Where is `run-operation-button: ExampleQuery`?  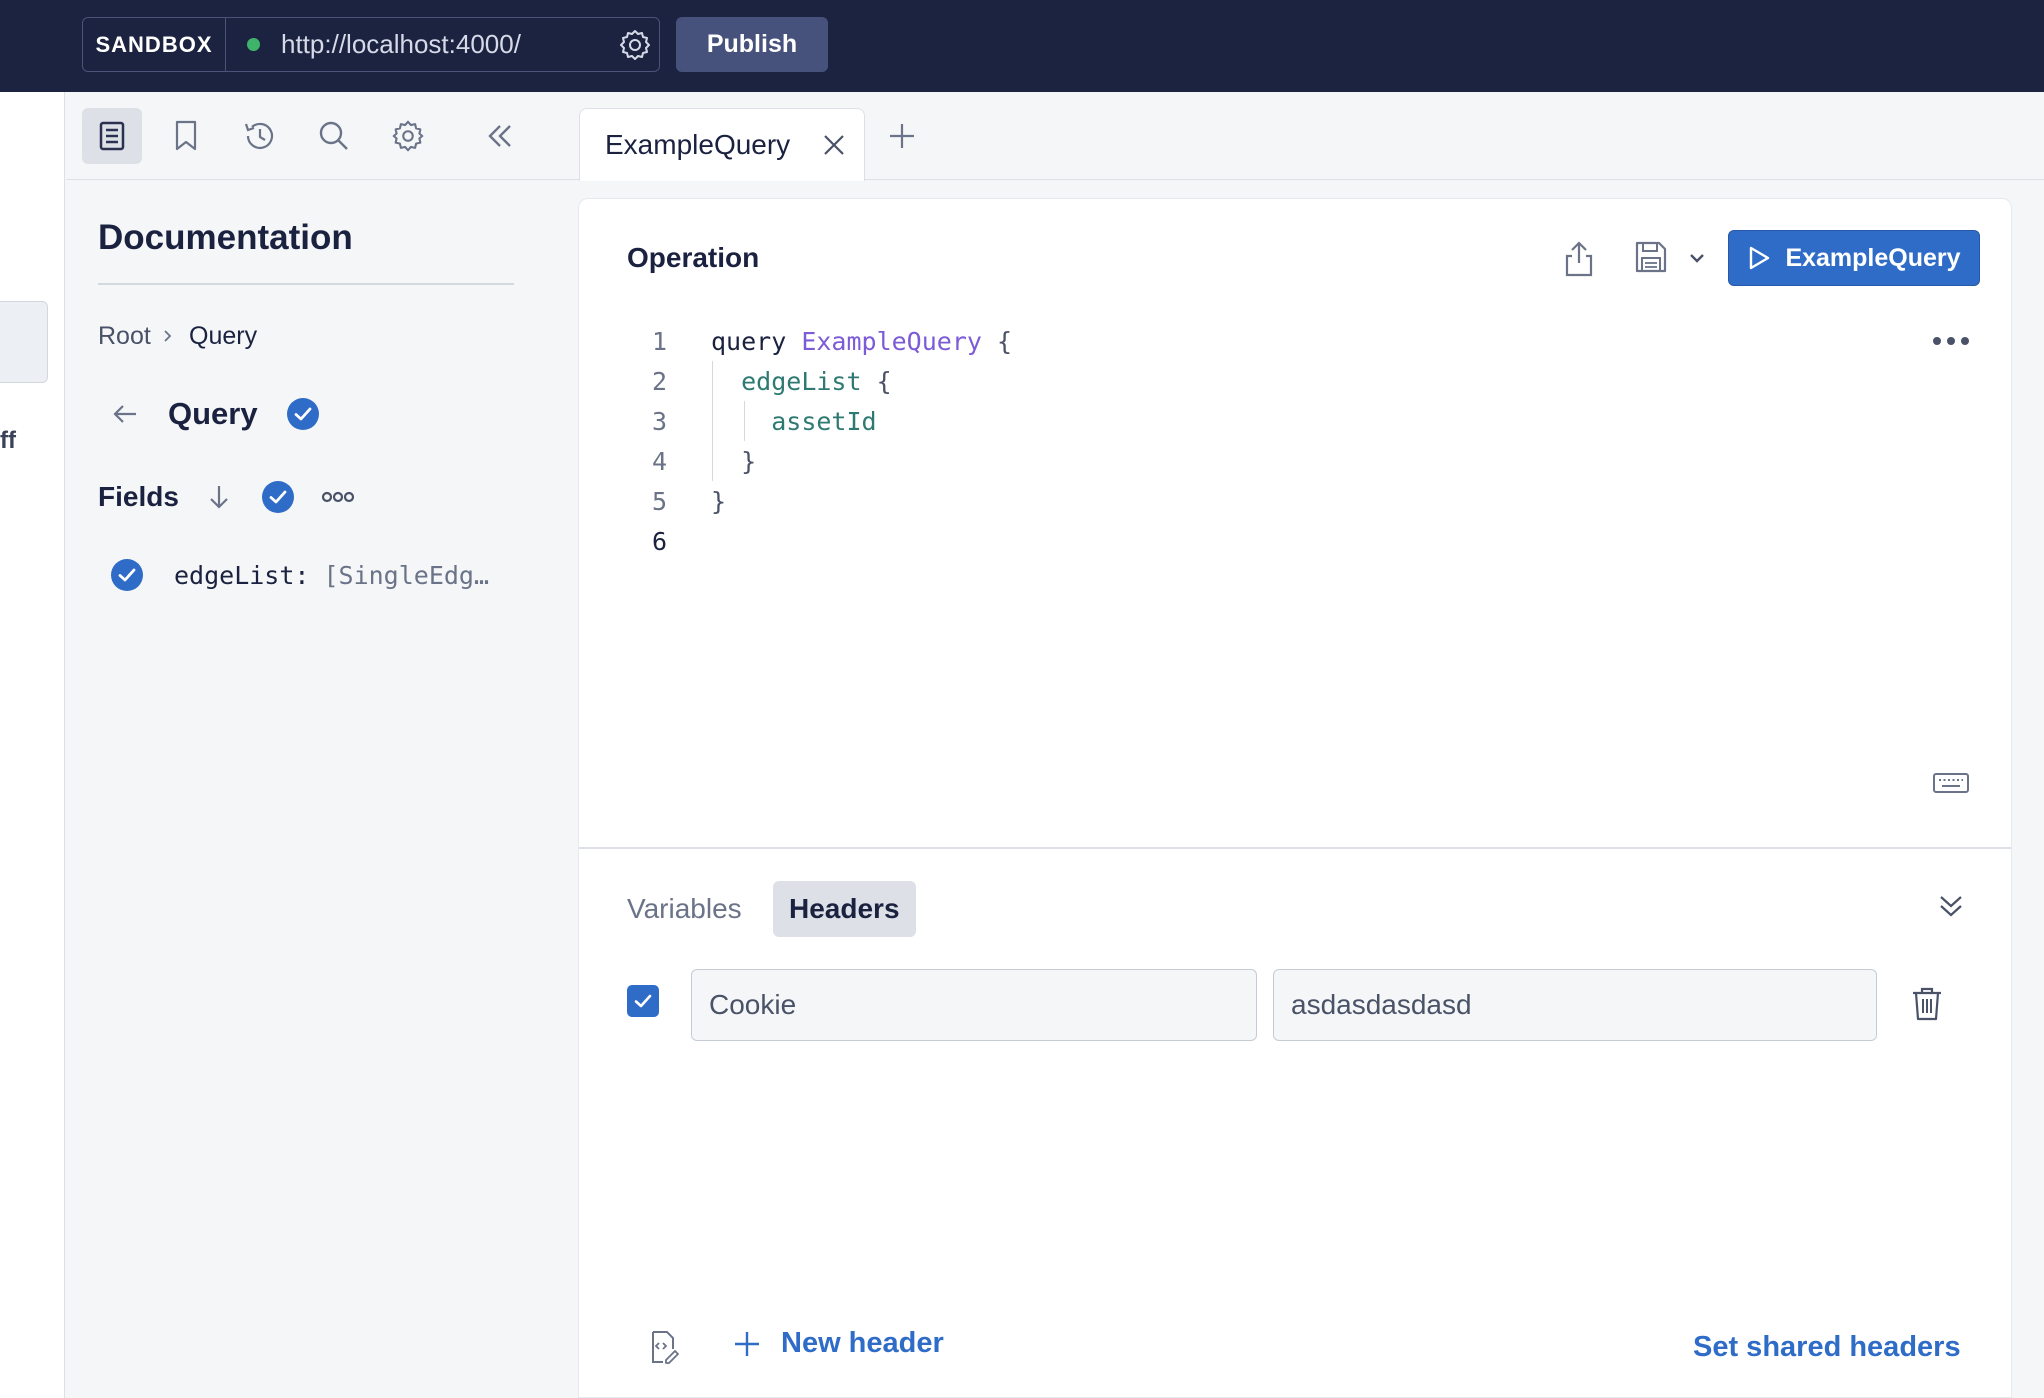 run-operation-button: ExampleQuery is located at coordinates (1854, 258).